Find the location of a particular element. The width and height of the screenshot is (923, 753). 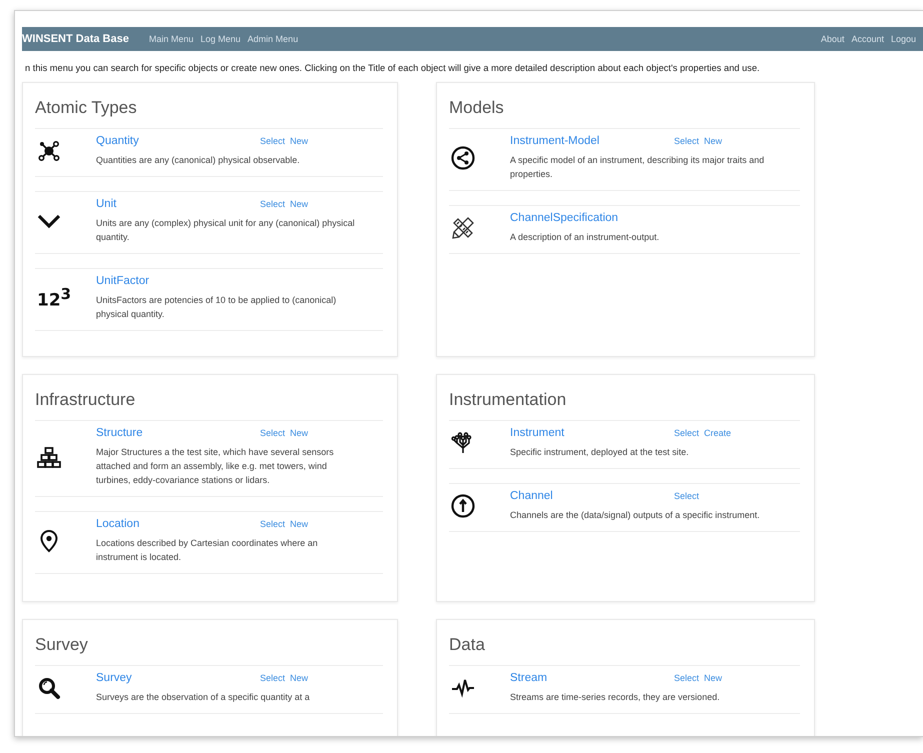

object-title-link: Instrument is located at coordinates (592, 433).